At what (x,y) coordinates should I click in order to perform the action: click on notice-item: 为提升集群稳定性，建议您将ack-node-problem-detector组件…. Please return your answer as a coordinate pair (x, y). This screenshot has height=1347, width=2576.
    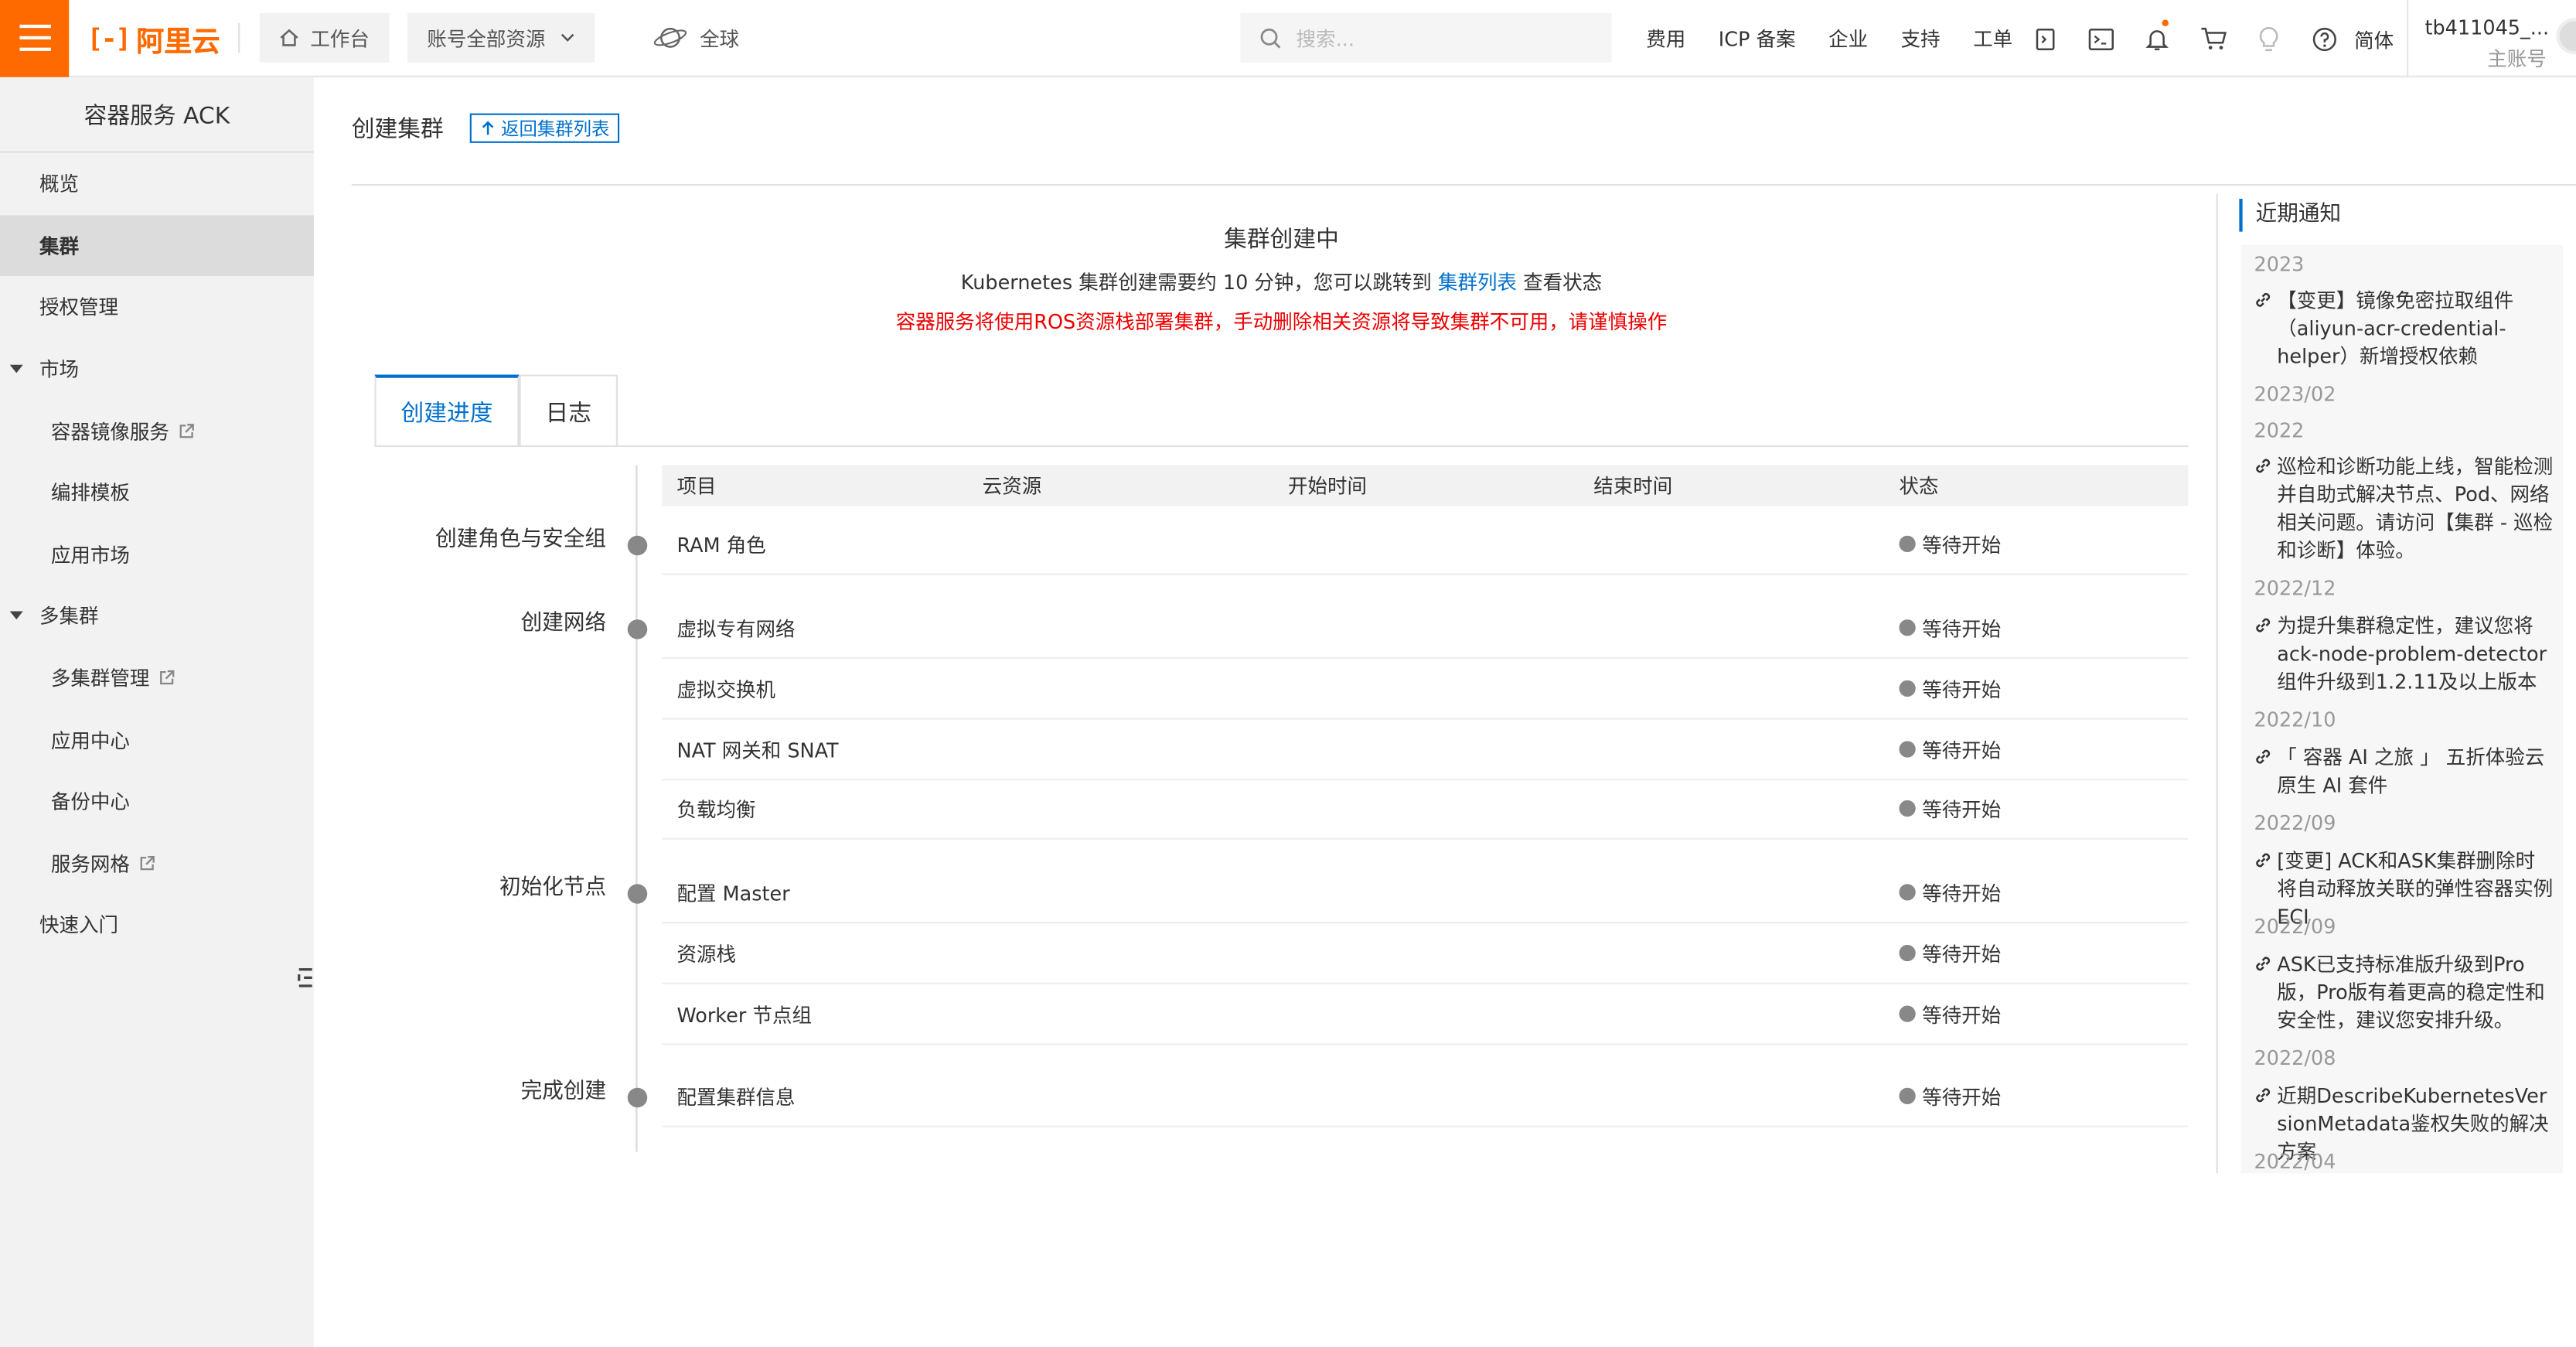
    Looking at the image, I should click on (2404, 655).